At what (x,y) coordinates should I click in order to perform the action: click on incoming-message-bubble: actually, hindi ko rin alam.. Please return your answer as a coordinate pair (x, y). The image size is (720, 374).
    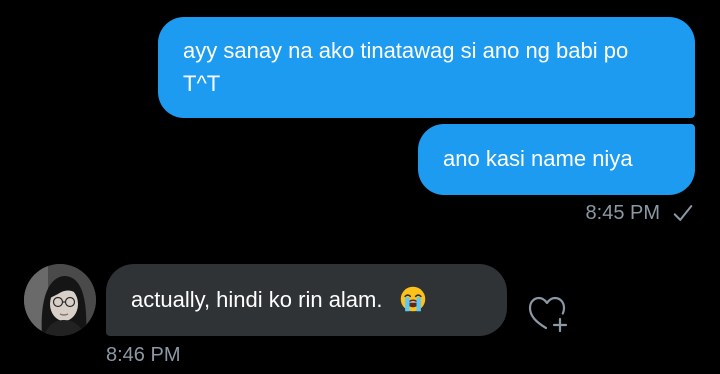
    Looking at the image, I should click on (306, 300).